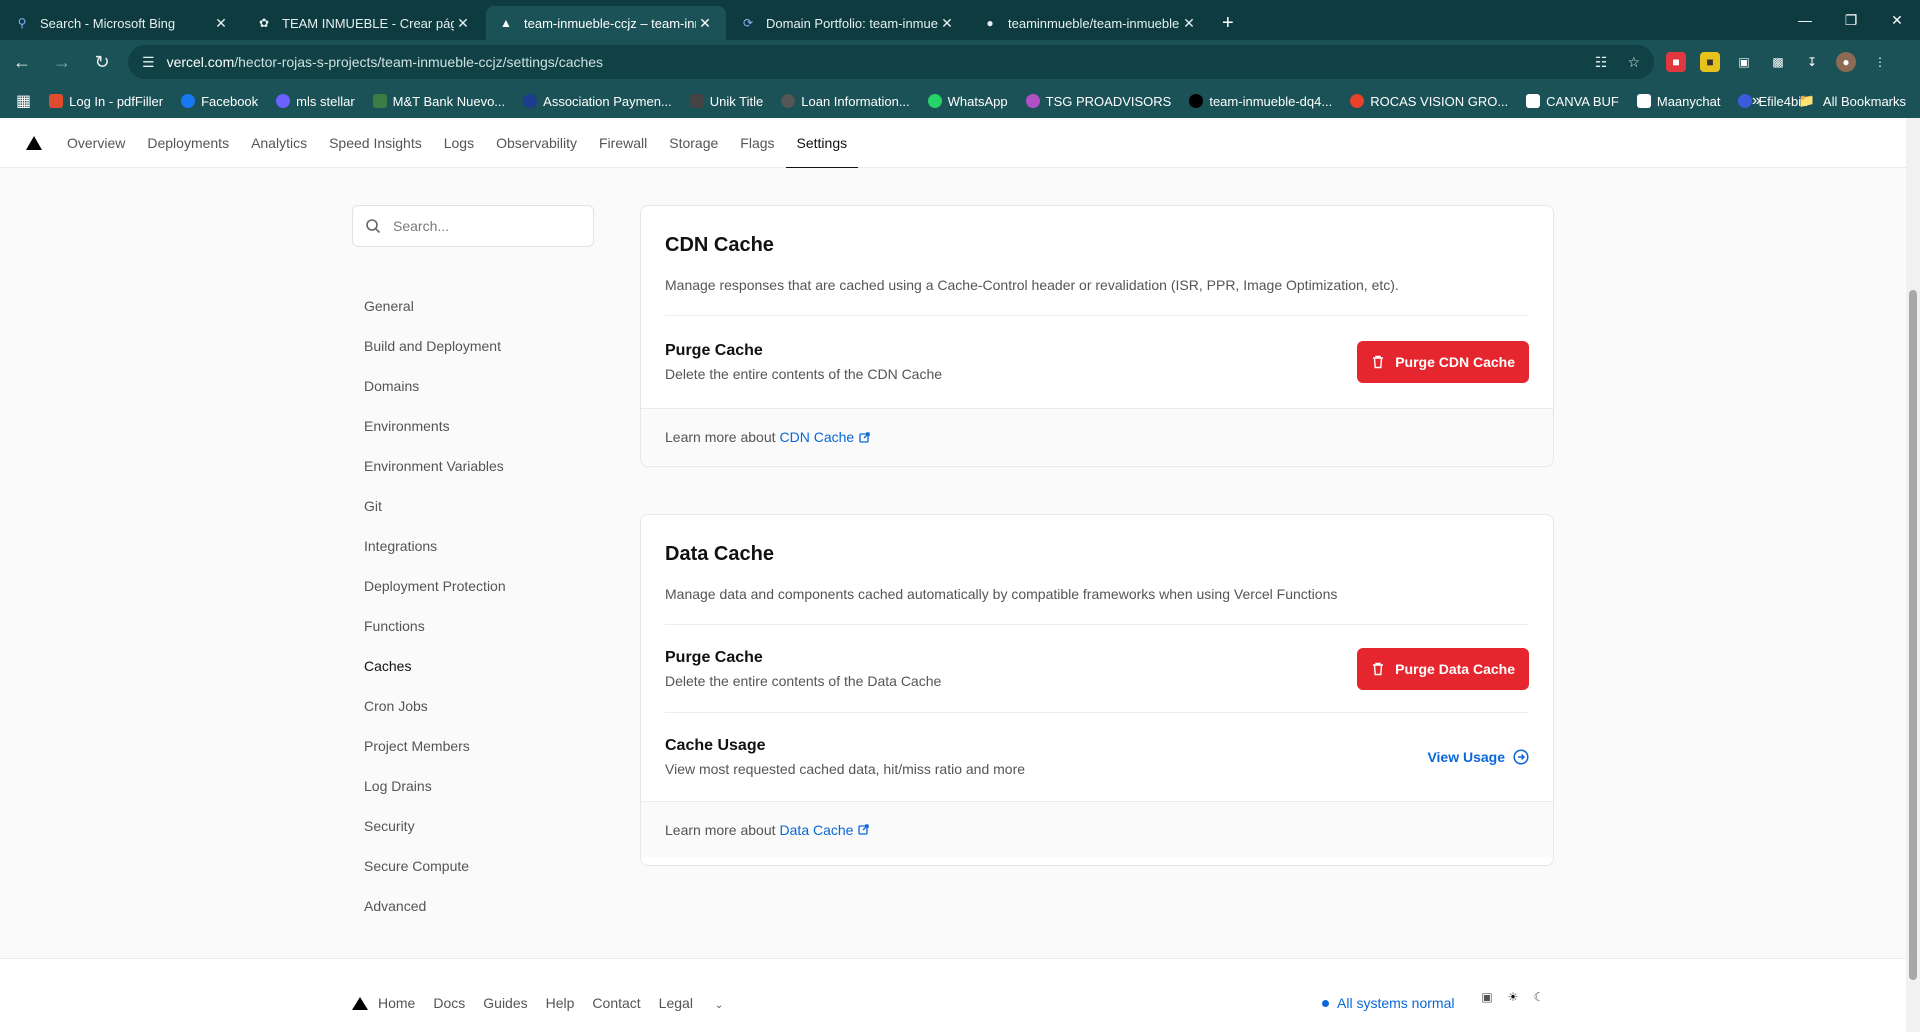  I want to click on bookmark-item: Unik Title, so click(726, 101).